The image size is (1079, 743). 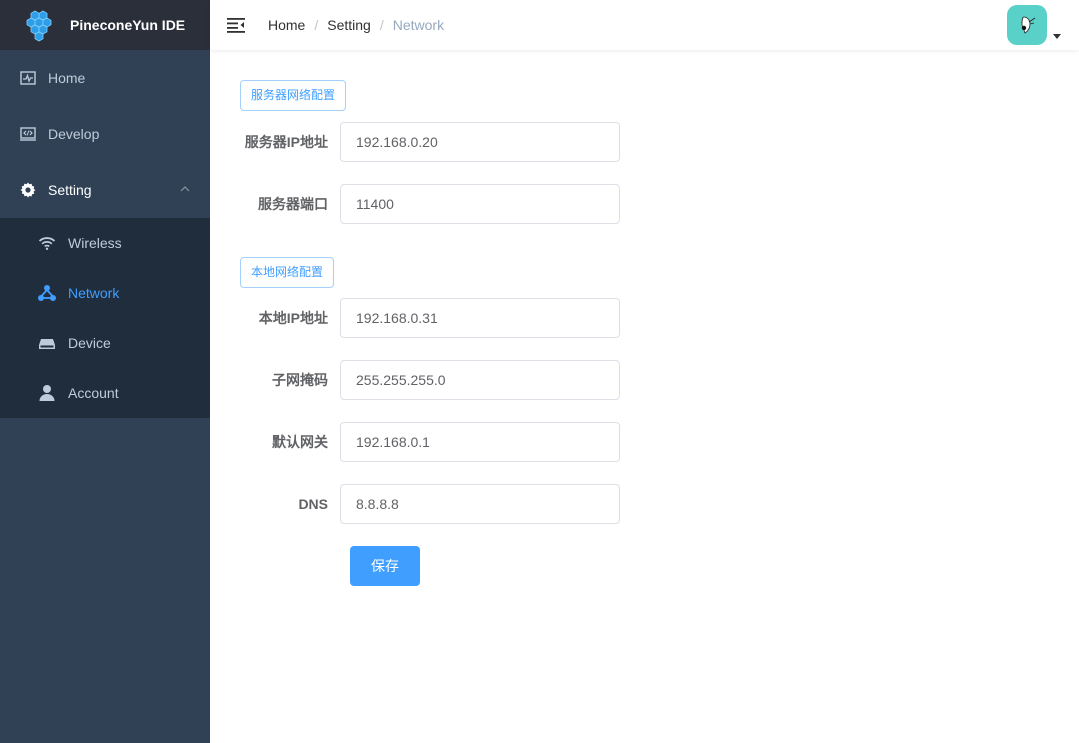 What do you see at coordinates (480, 380) in the screenshot?
I see `subnet-mask-input` at bounding box center [480, 380].